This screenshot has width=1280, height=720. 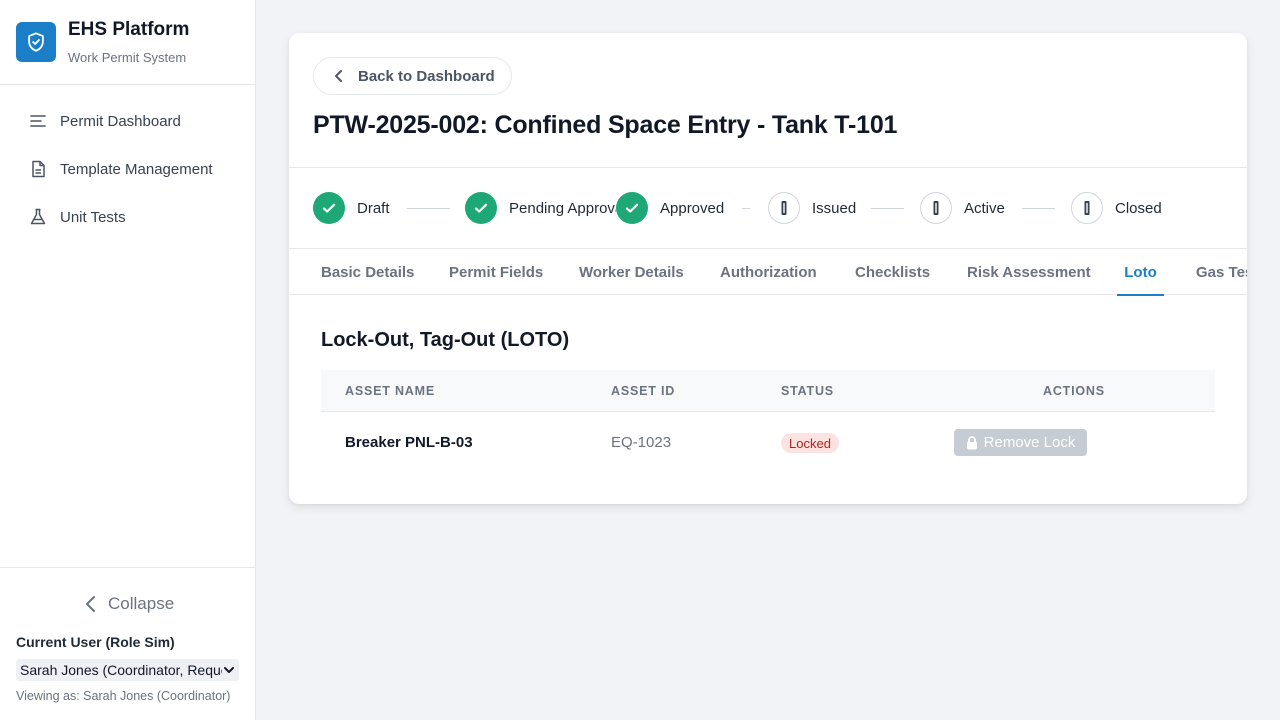 What do you see at coordinates (127, 217) in the screenshot?
I see `sidebar-item-unit-tests: Unit Tests` at bounding box center [127, 217].